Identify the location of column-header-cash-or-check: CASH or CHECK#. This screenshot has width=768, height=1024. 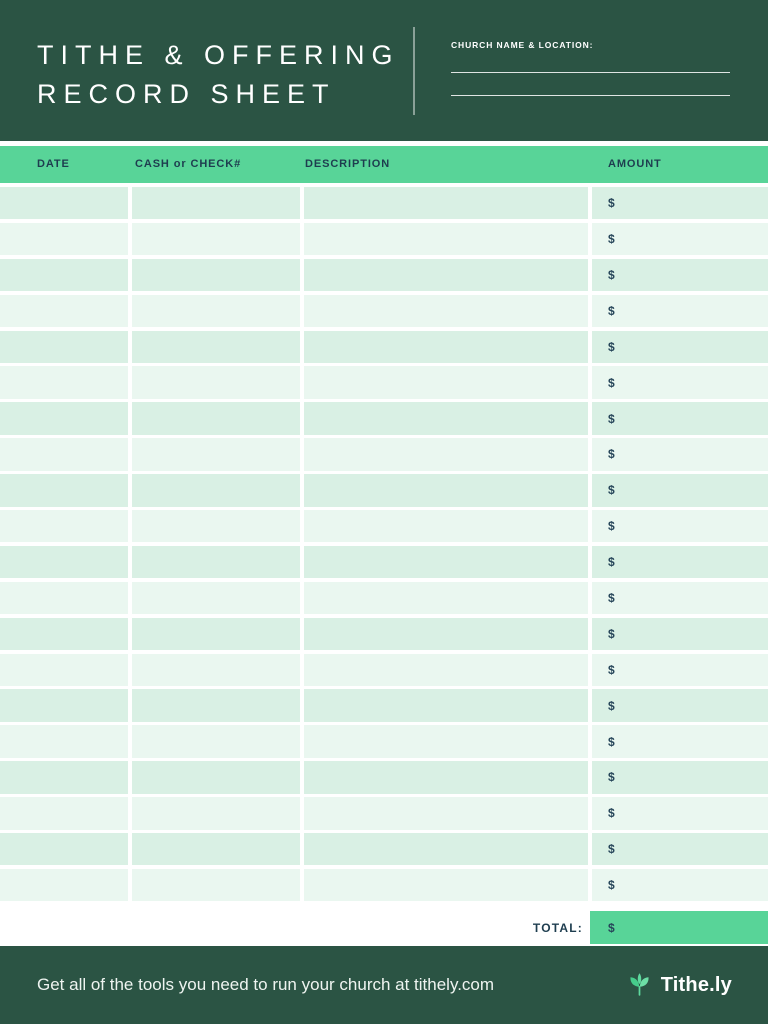
(188, 164).